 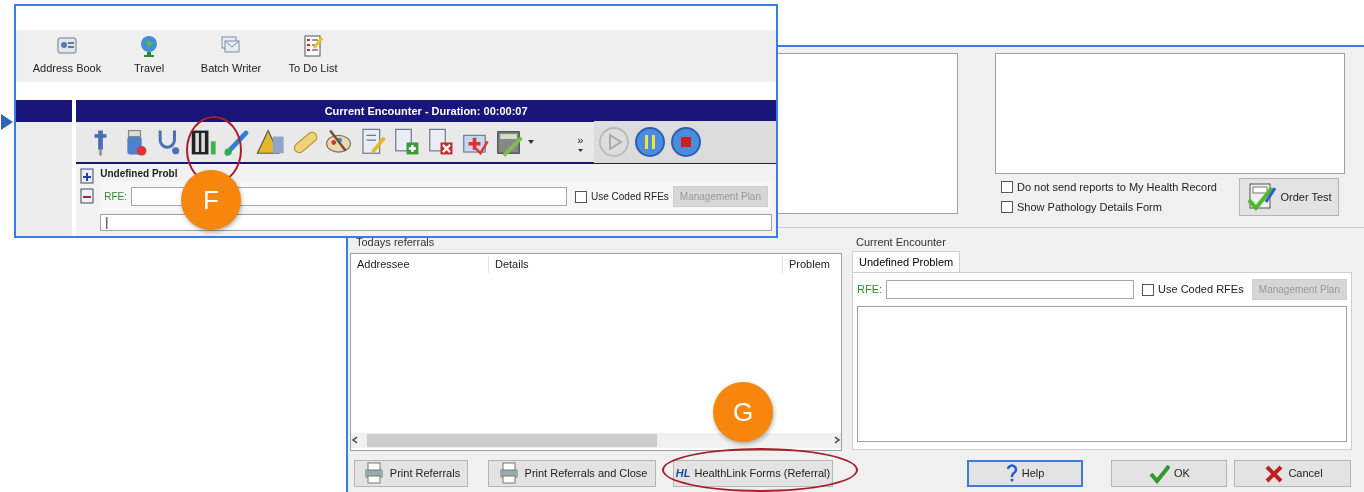 What do you see at coordinates (67, 56) in the screenshot?
I see `quick-launch-button: Address Book` at bounding box center [67, 56].